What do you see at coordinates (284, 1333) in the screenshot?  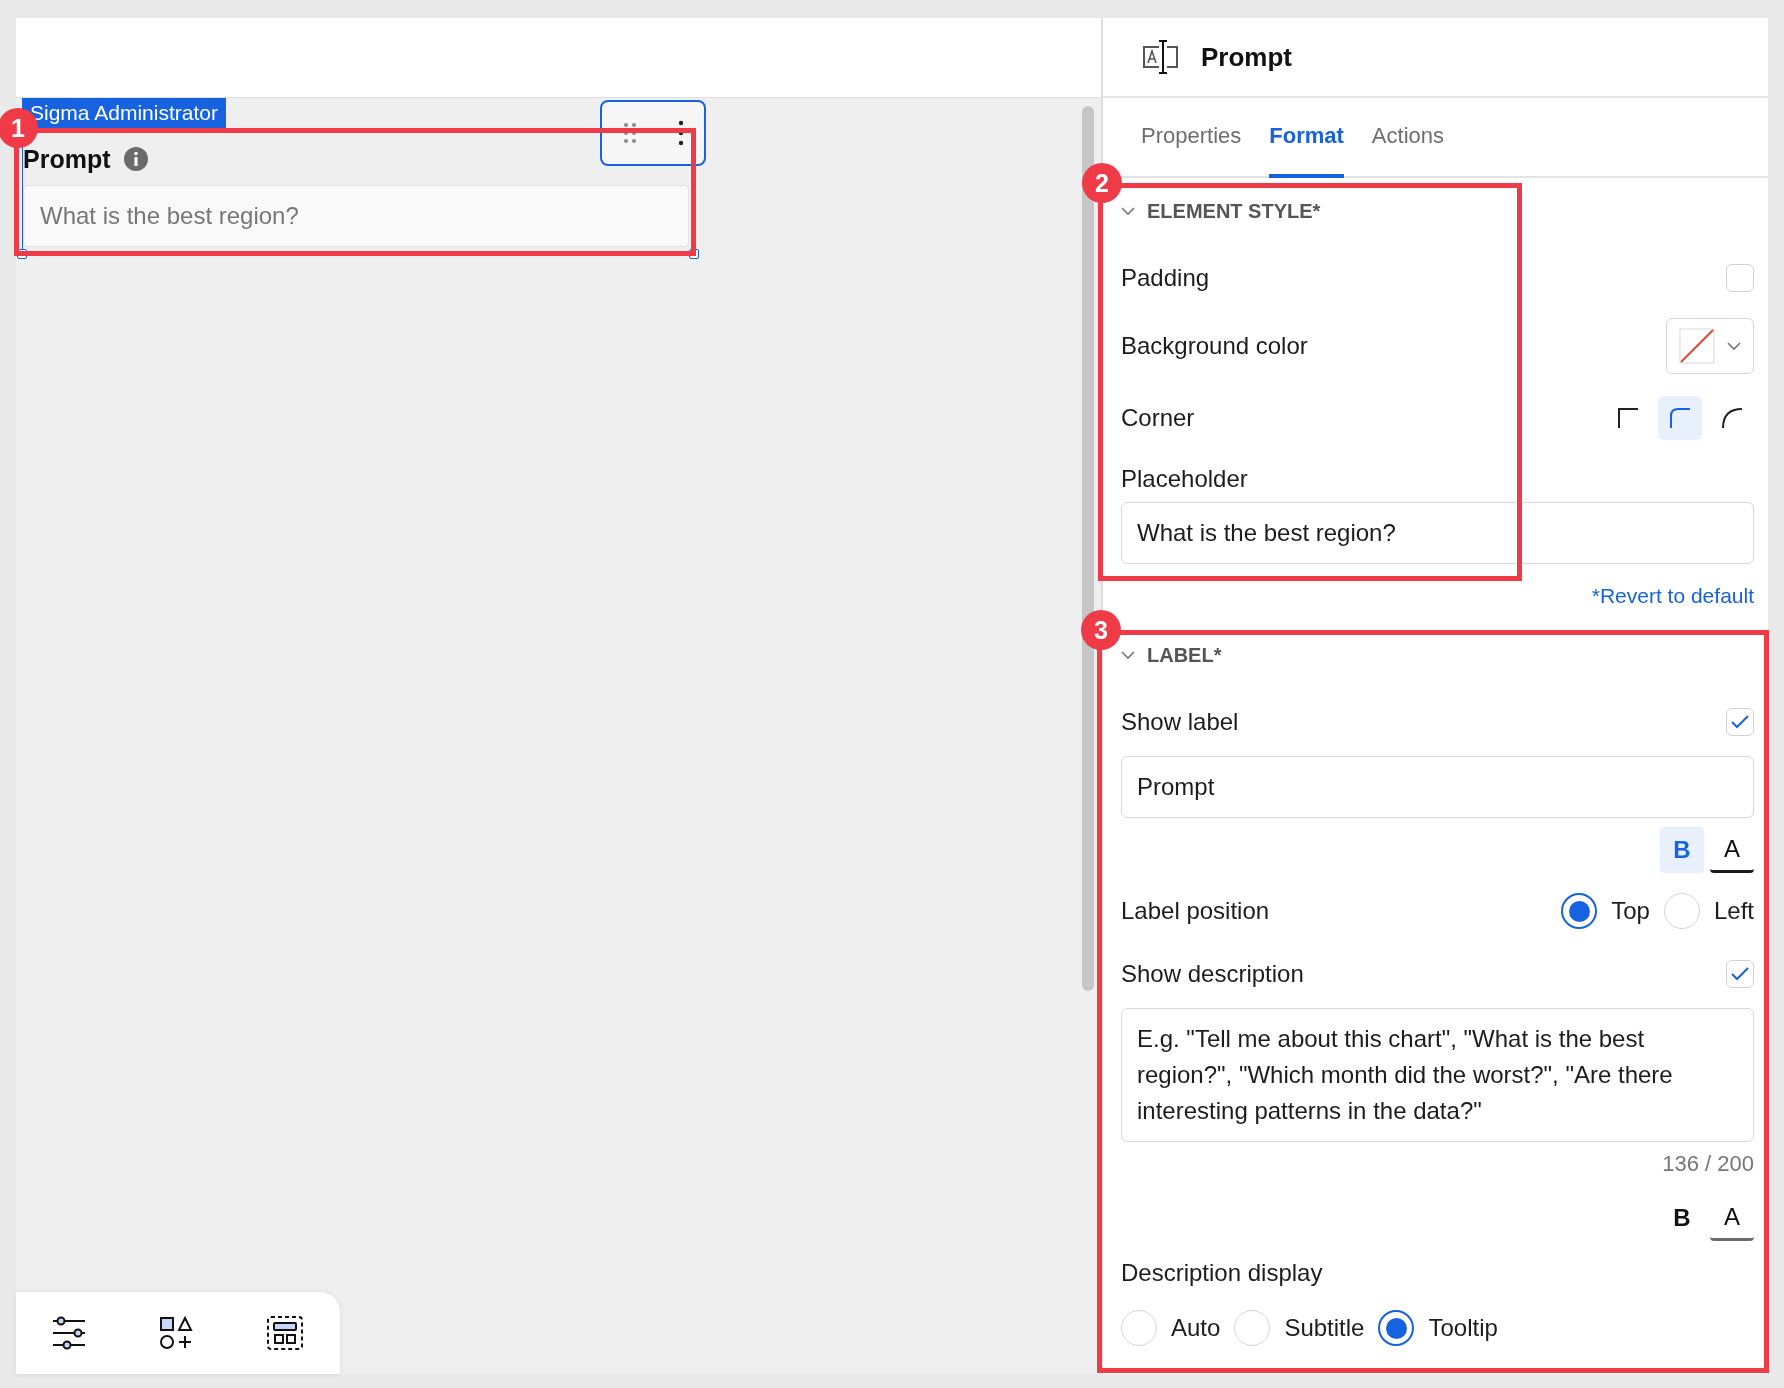 I see `layout-icon` at bounding box center [284, 1333].